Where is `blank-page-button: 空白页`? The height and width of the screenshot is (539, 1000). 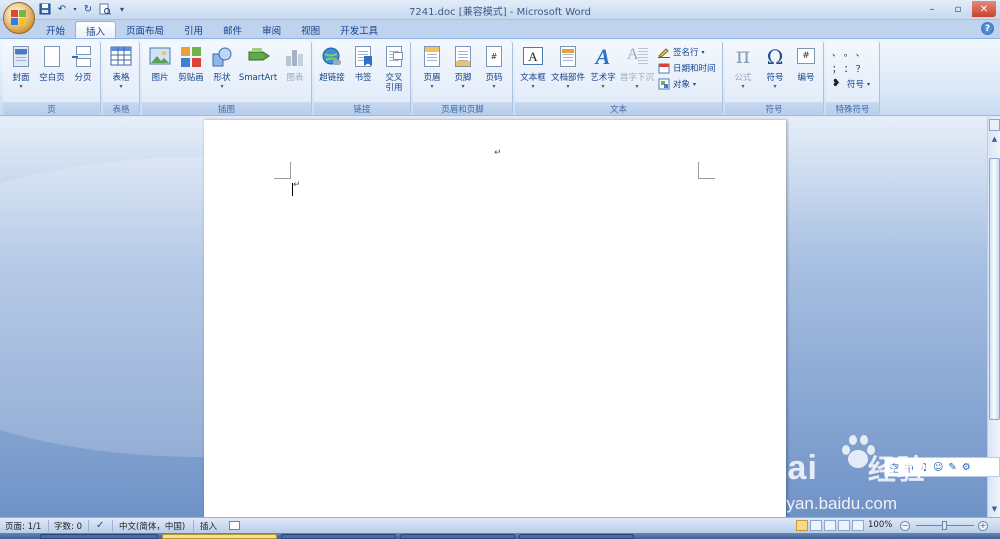 blank-page-button: 空白页 is located at coordinates (52, 72).